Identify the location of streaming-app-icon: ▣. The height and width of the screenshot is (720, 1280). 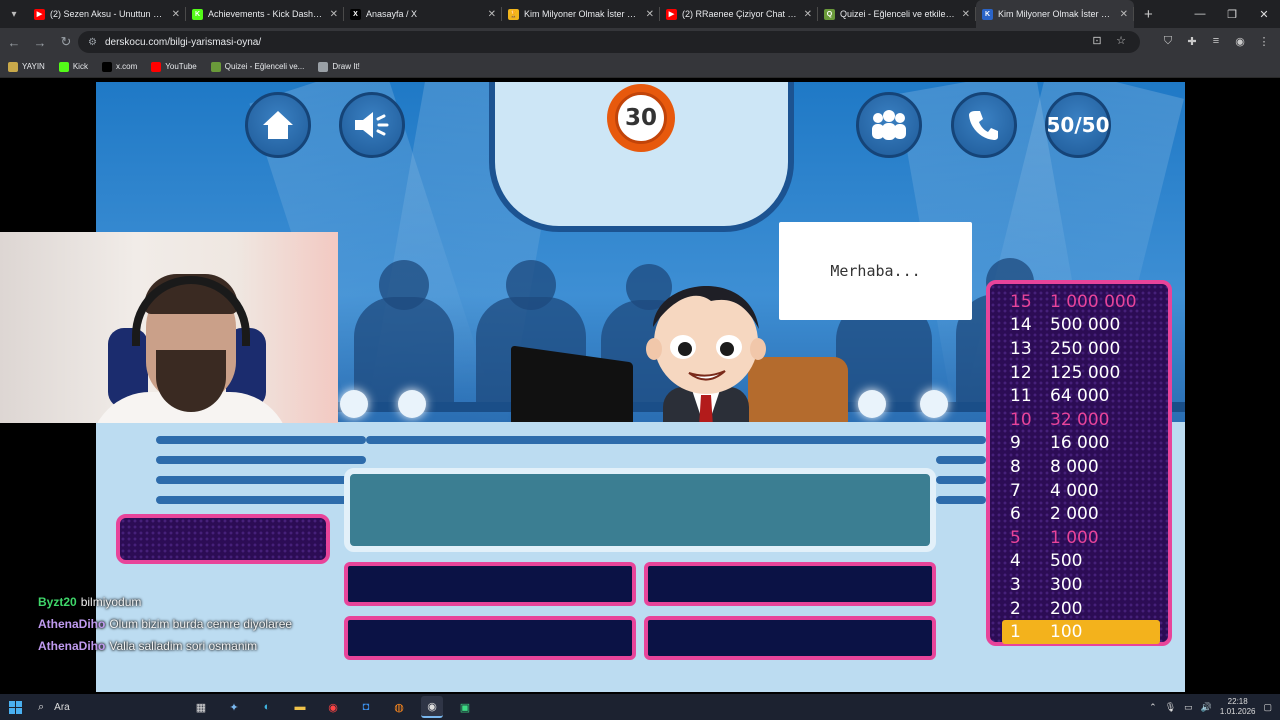
(465, 707).